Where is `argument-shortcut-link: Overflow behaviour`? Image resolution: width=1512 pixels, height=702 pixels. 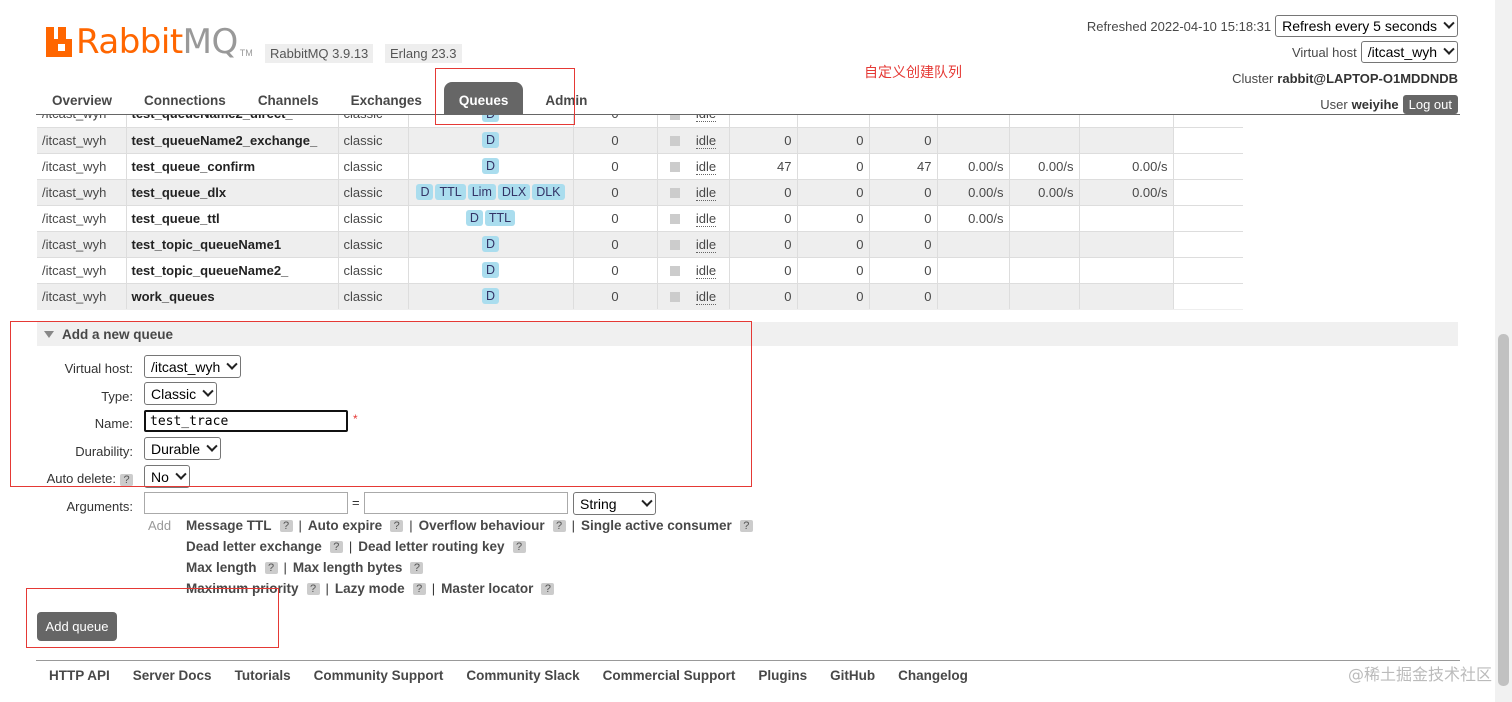 argument-shortcut-link: Overflow behaviour is located at coordinates (482, 525).